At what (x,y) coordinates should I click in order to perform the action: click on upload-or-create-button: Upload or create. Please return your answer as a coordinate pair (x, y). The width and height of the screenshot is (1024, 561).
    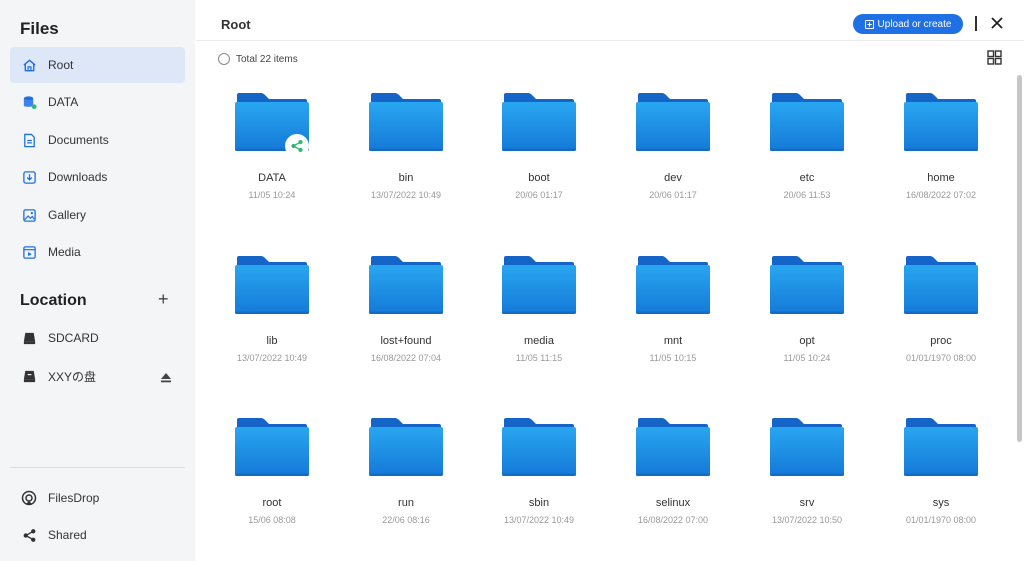
    Looking at the image, I should click on (908, 24).